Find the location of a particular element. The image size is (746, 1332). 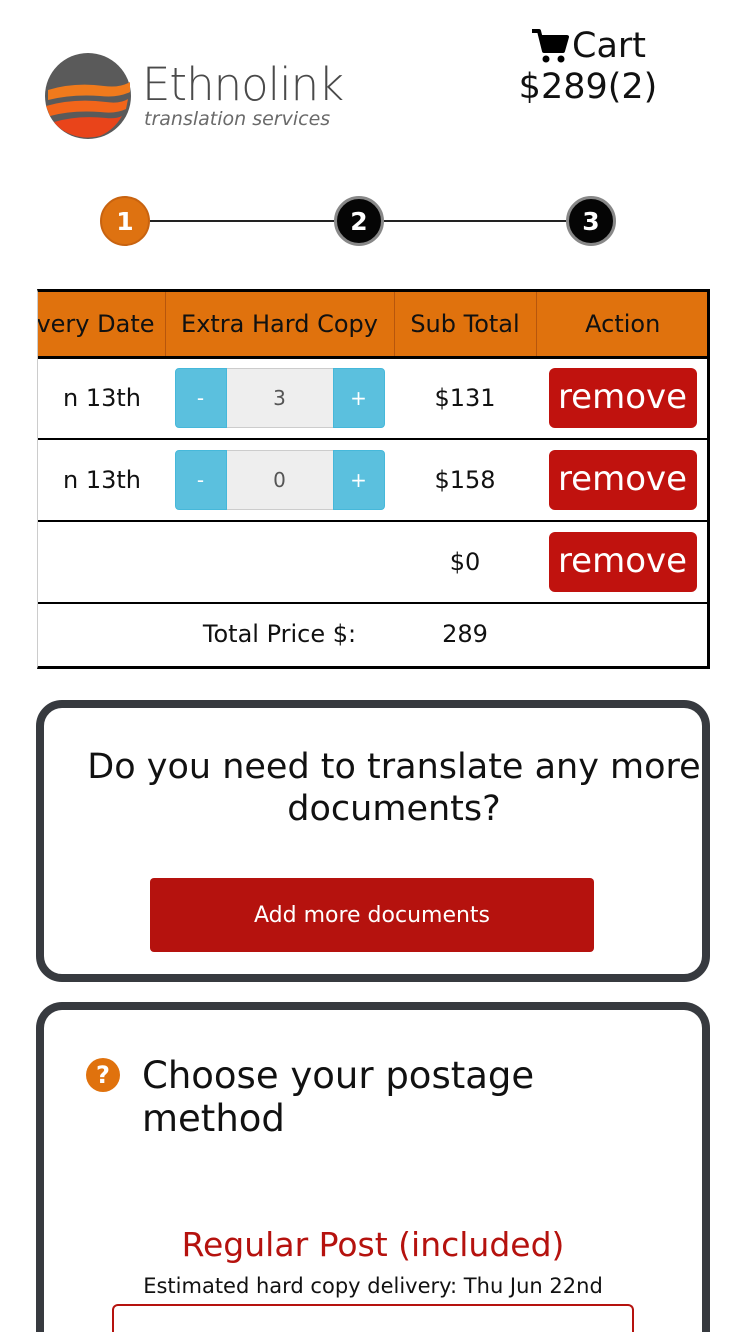

checkout-stepper: 1 2 3 is located at coordinates (360, 222).